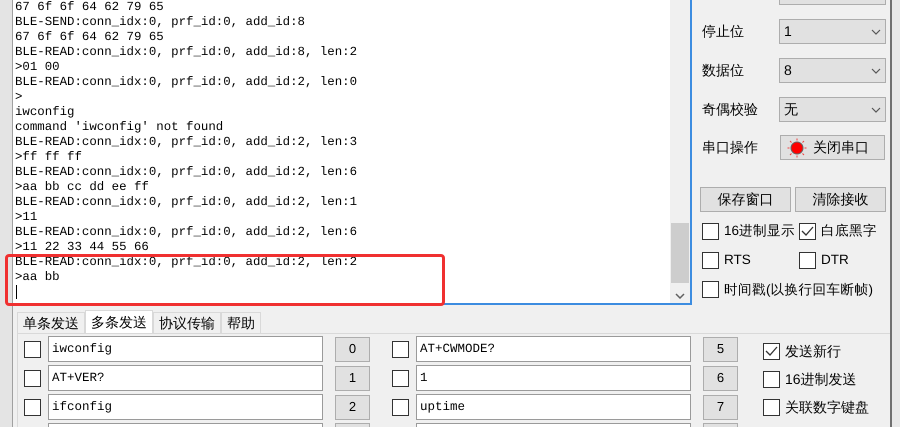  I want to click on command-field: AT+VER?, so click(185, 378).